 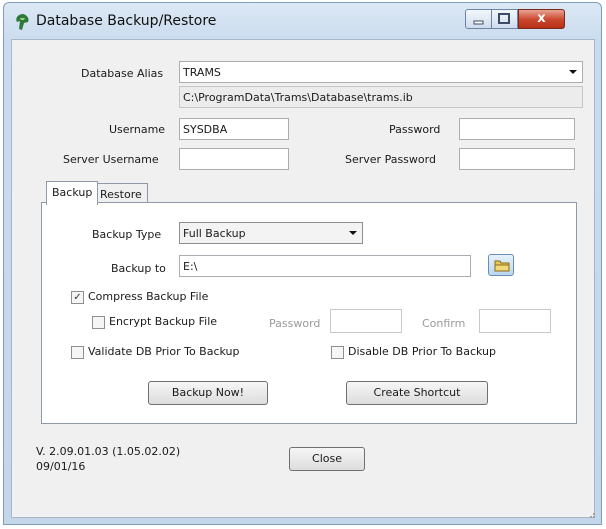 What do you see at coordinates (164, 351) in the screenshot?
I see `validate-label: Validate DB Prior To Backup` at bounding box center [164, 351].